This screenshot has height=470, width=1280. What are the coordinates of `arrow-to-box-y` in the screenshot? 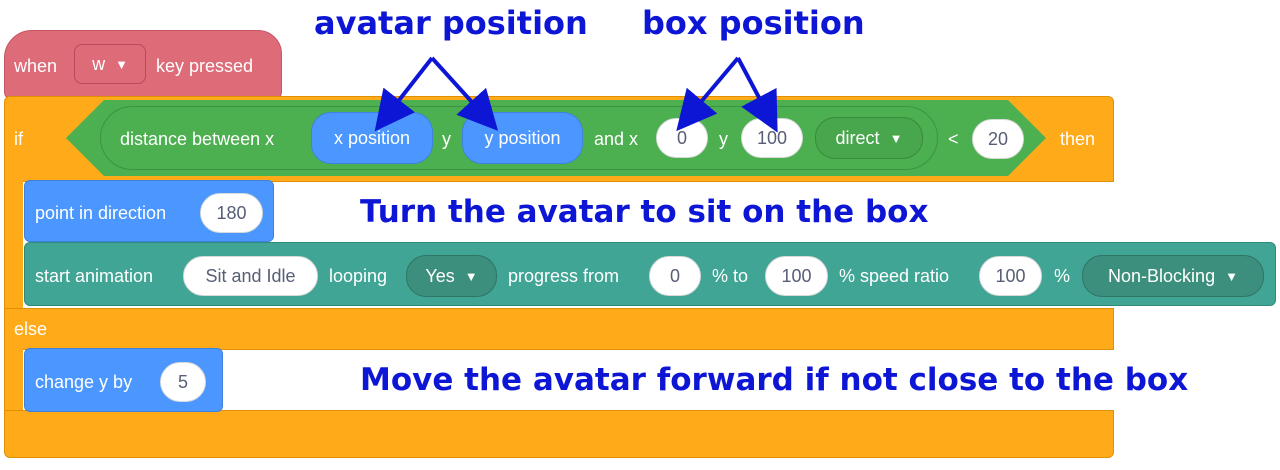 It's located at (757, 95).